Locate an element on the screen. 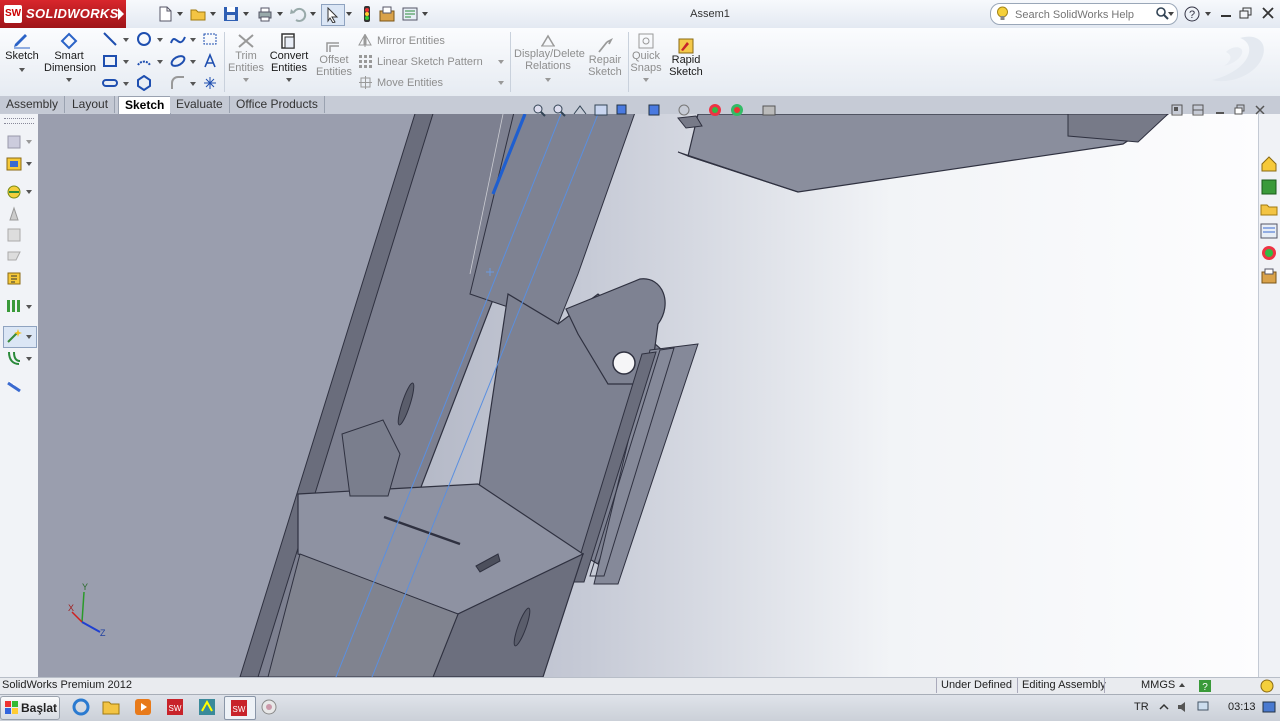  zoom-to-fit-icon is located at coordinates (539, 110).